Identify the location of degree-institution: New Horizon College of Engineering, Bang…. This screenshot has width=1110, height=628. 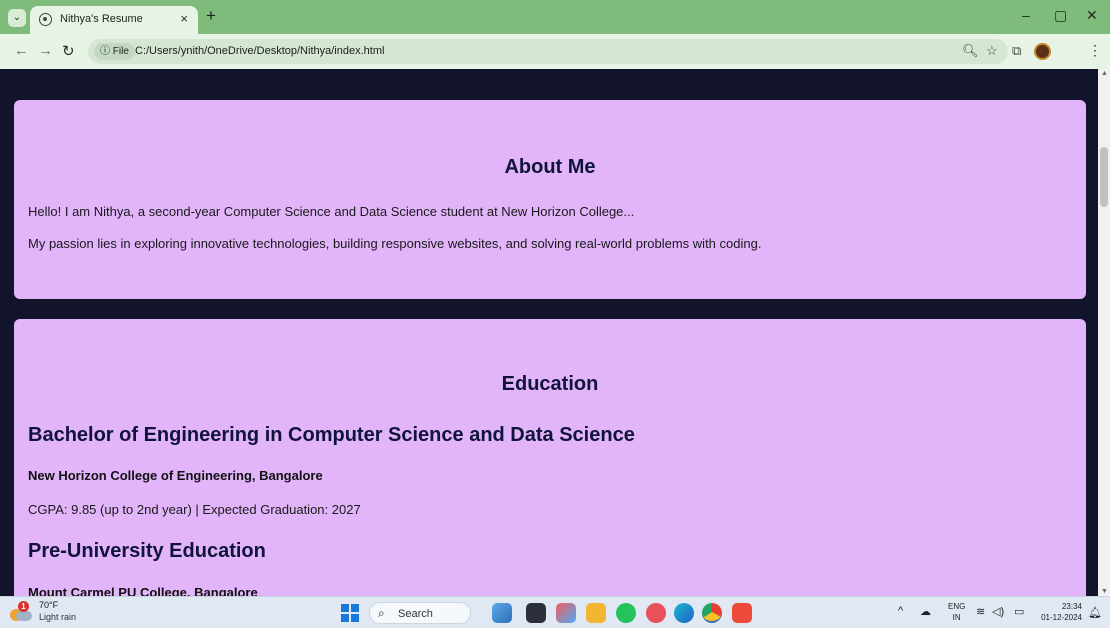
(175, 475).